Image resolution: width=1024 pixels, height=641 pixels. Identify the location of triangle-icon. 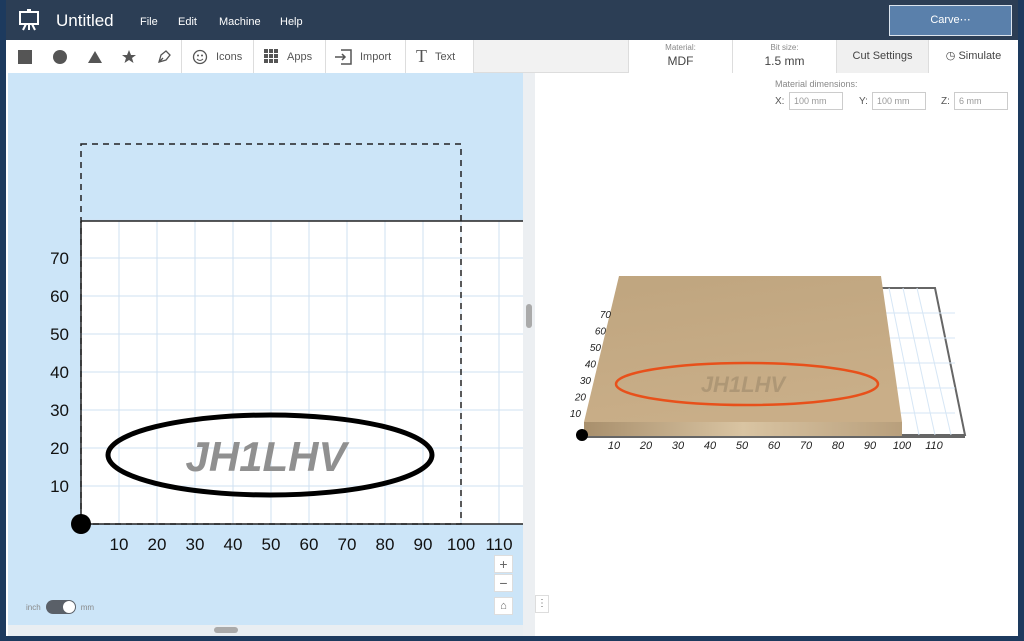
(95, 57).